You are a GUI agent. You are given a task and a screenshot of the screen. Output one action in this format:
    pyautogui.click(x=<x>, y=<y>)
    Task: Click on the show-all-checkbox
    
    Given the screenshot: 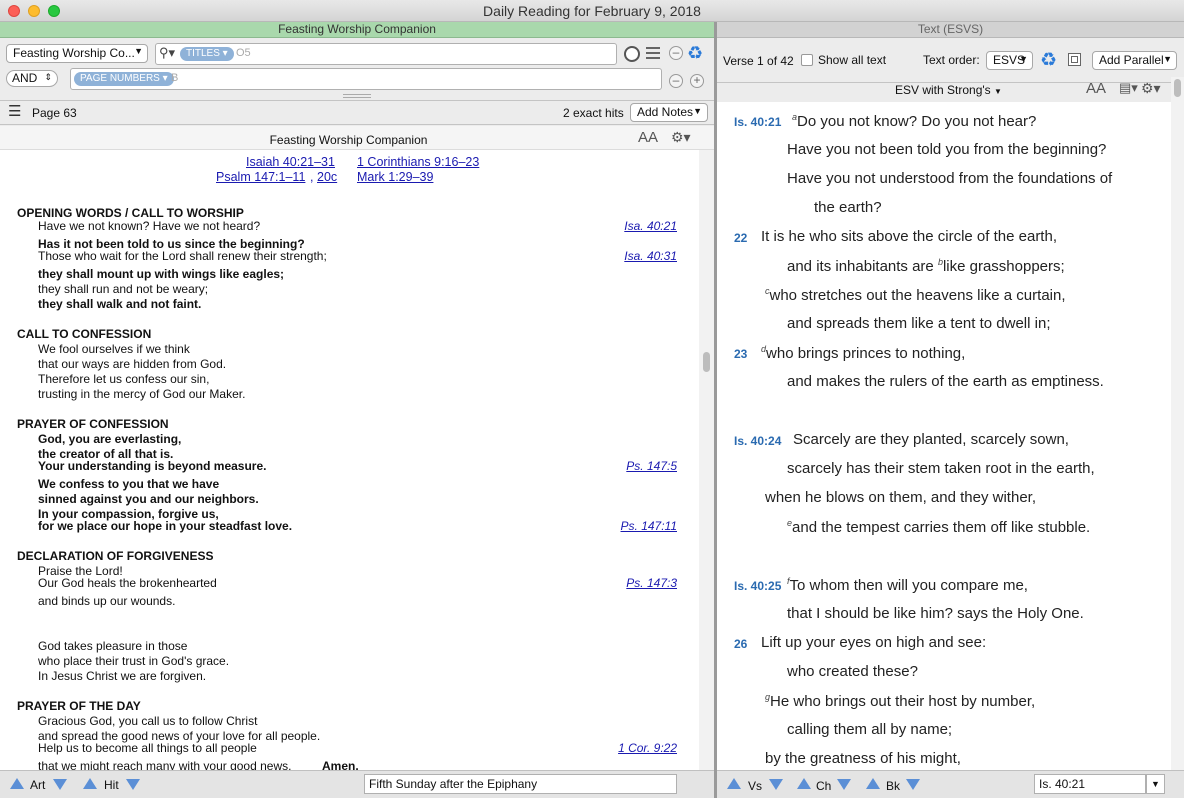 What is the action you would take?
    pyautogui.click(x=807, y=60)
    